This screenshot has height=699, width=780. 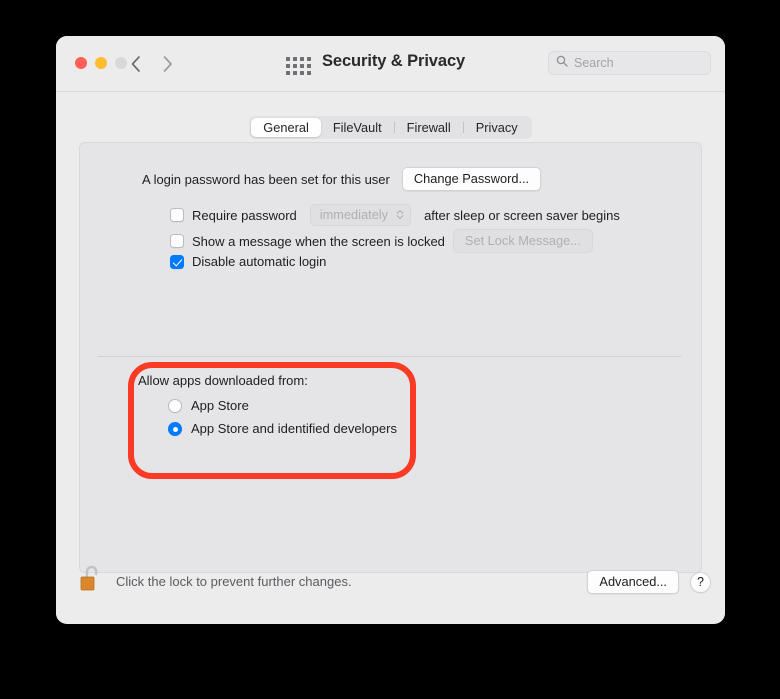 What do you see at coordinates (638, 63) in the screenshot?
I see `search-input` at bounding box center [638, 63].